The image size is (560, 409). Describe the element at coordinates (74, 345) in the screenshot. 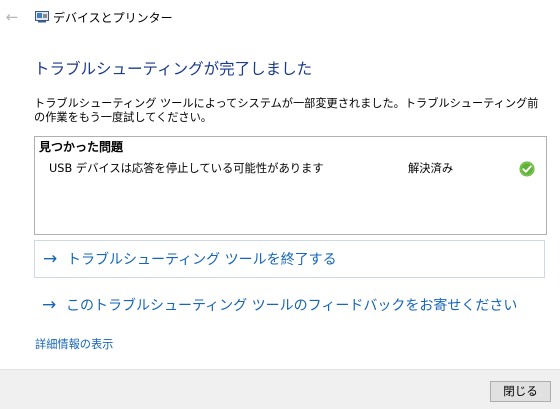

I see `view-details-link: 詳細情報の表示` at that location.